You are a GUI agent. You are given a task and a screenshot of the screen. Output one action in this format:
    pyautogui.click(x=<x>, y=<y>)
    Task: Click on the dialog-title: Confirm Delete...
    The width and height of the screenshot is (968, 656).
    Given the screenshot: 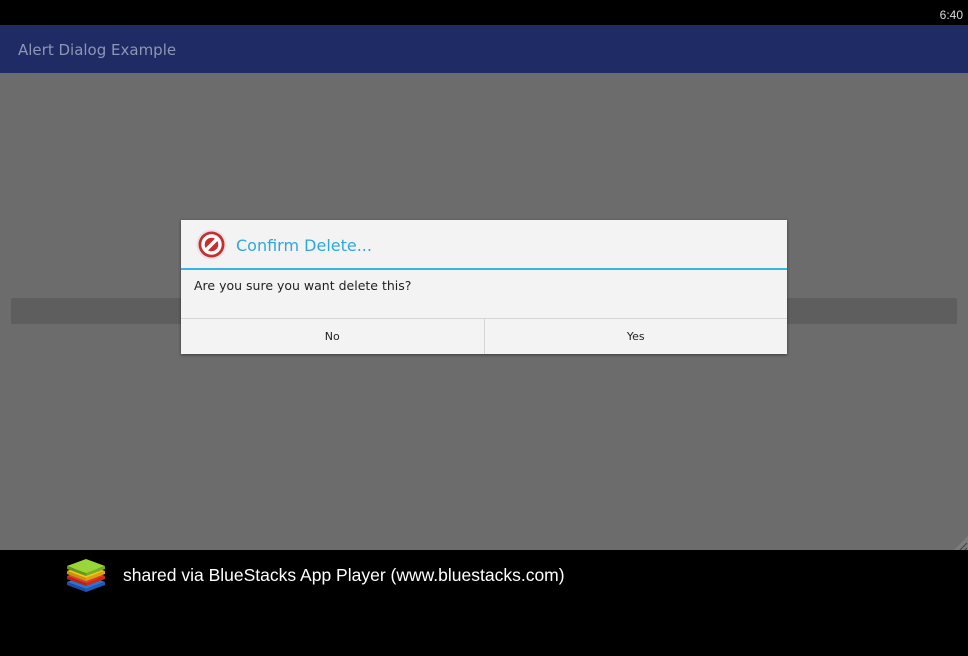 What is the action you would take?
    pyautogui.click(x=304, y=245)
    